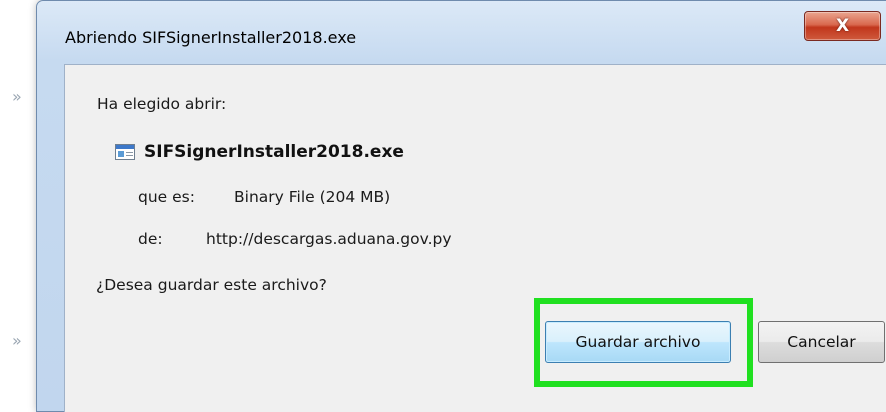 This screenshot has height=412, width=886. Describe the element at coordinates (274, 152) in the screenshot. I see `file-name: SIFSignerInstaller2018.exe` at that location.